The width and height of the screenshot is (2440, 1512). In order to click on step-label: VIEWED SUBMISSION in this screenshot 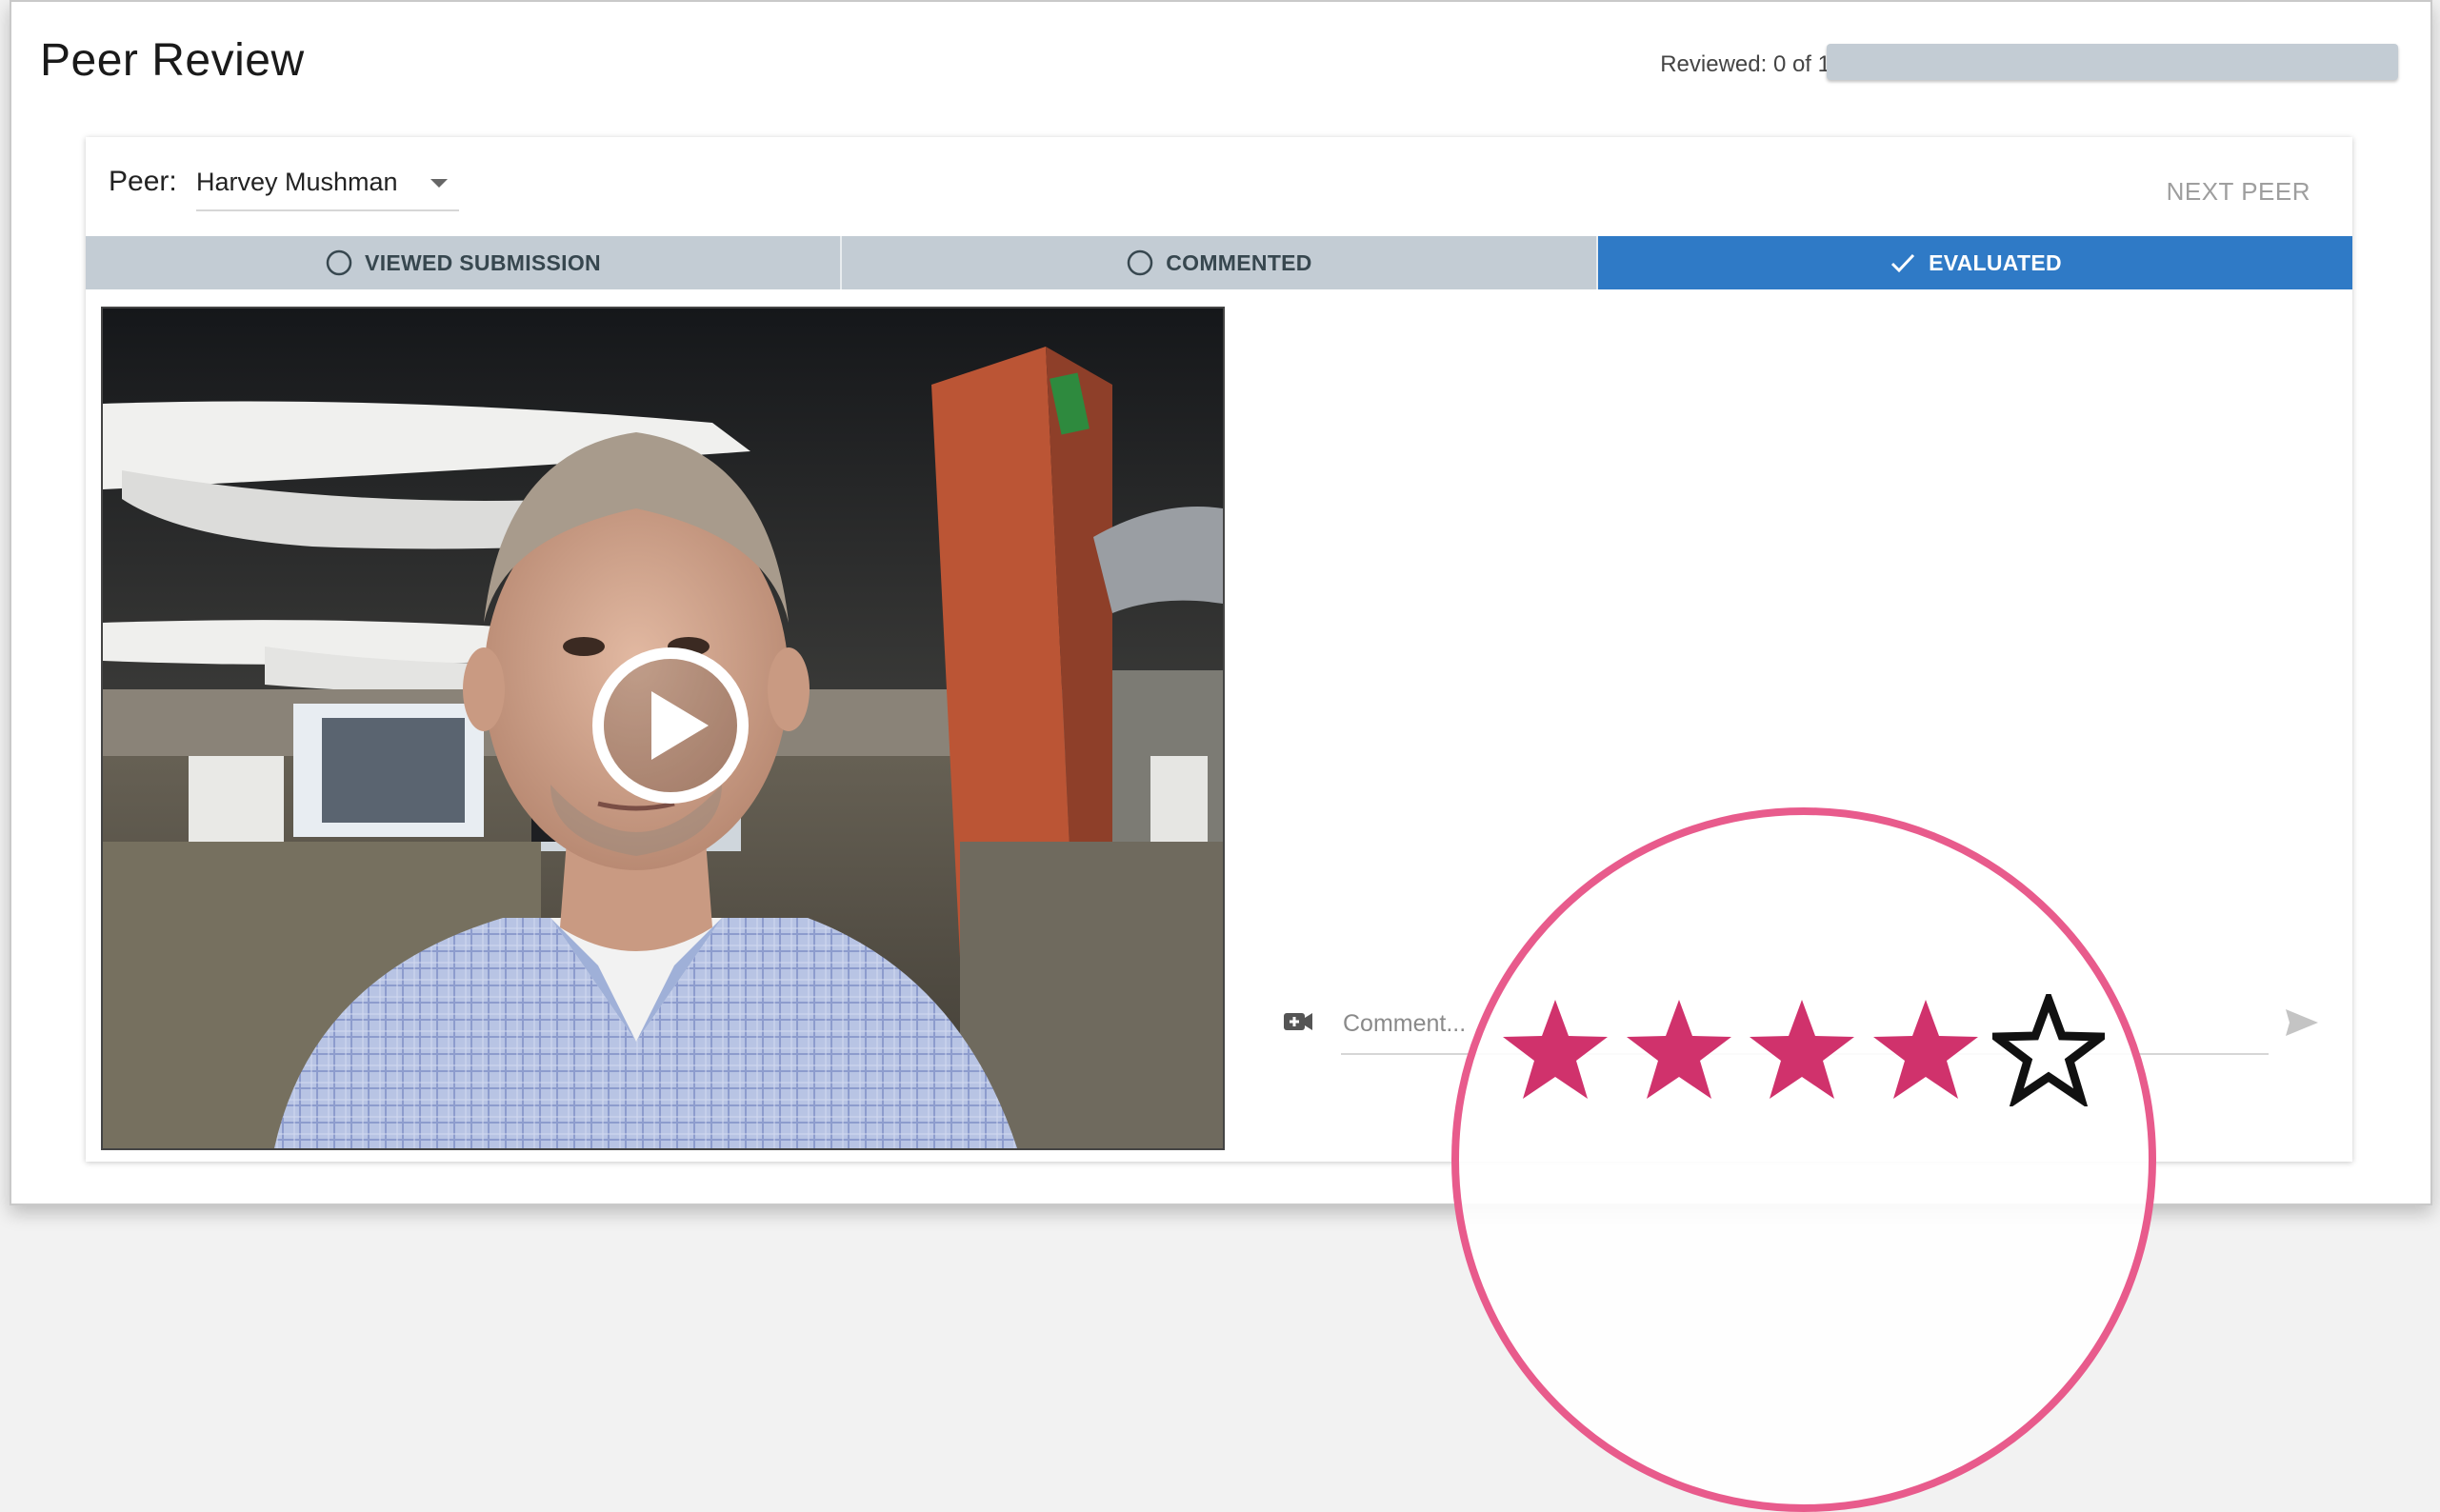, I will do `click(483, 262)`.